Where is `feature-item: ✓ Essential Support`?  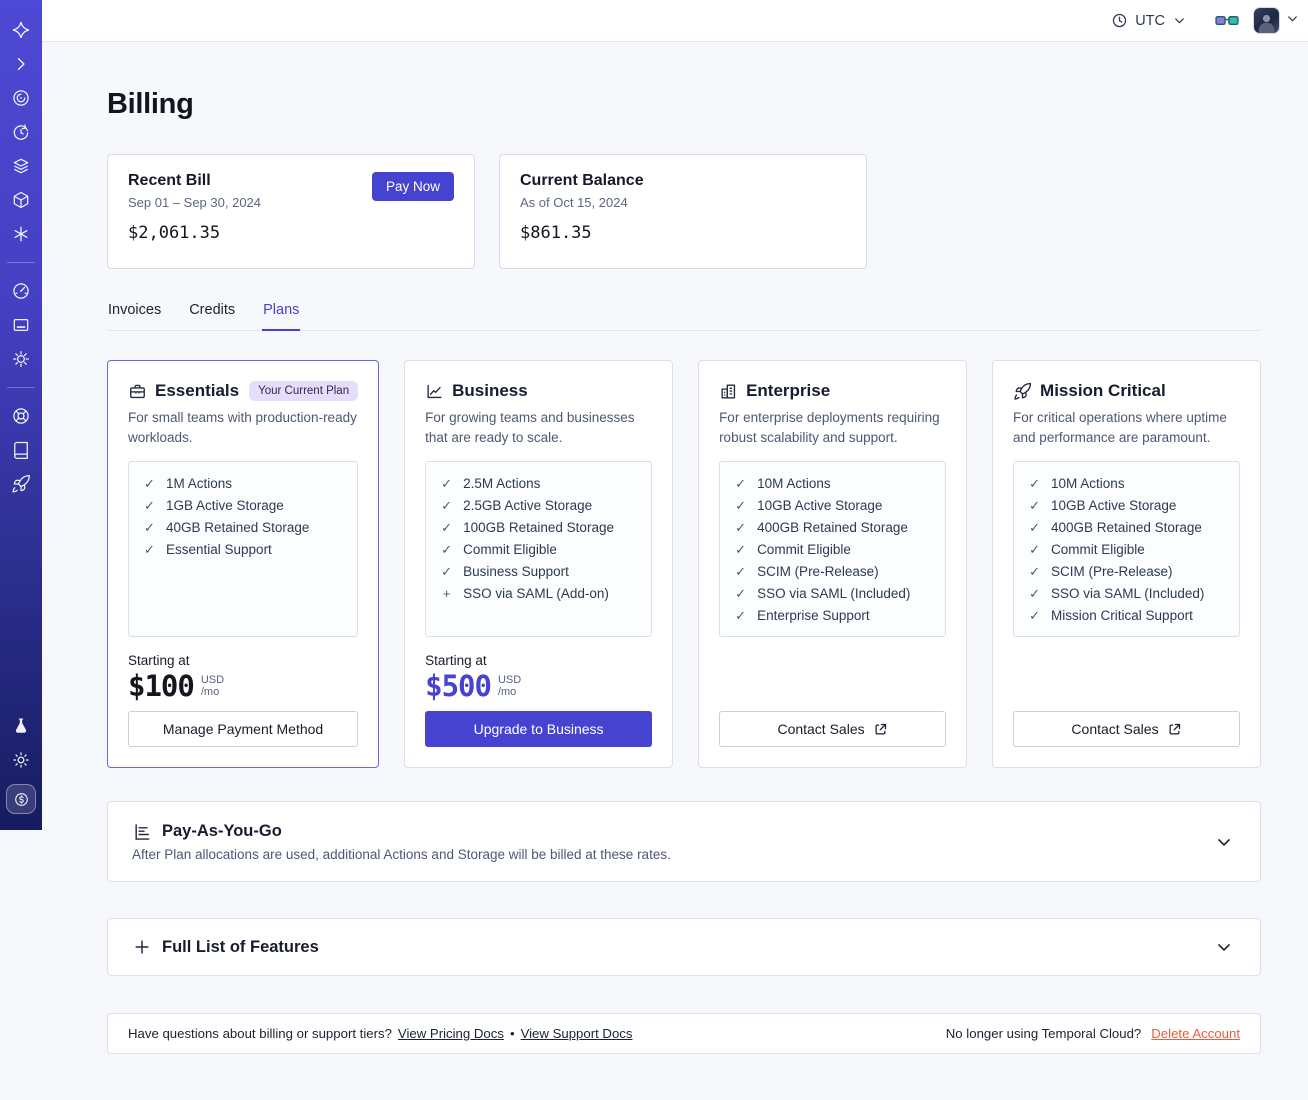 feature-item: ✓ Essential Support is located at coordinates (208, 550).